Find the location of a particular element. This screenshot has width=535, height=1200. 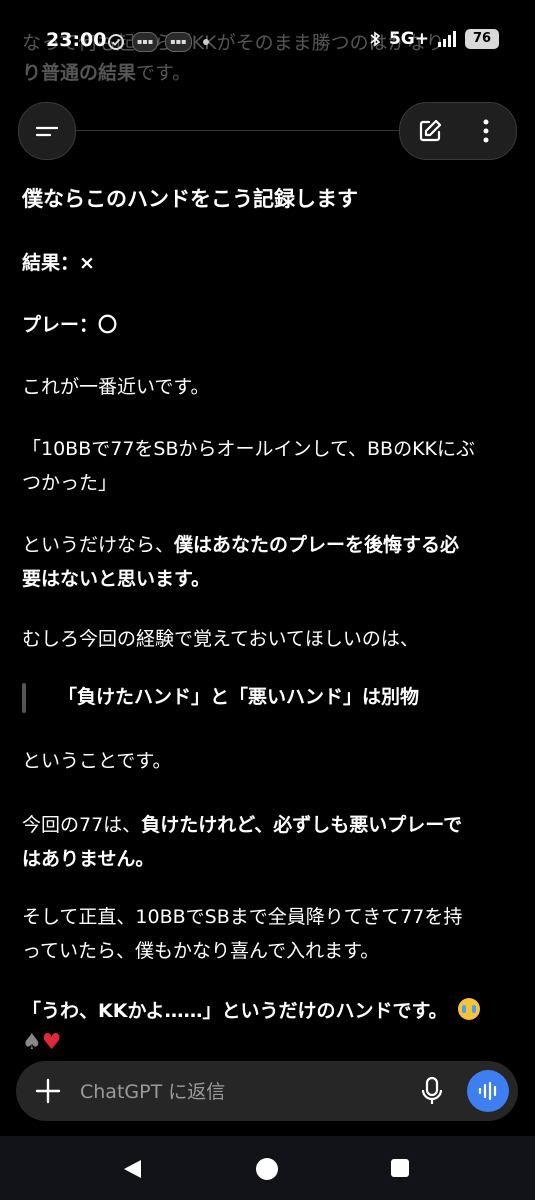

message-paragraph-1: これが一番近いです。 is located at coordinates (116, 387).